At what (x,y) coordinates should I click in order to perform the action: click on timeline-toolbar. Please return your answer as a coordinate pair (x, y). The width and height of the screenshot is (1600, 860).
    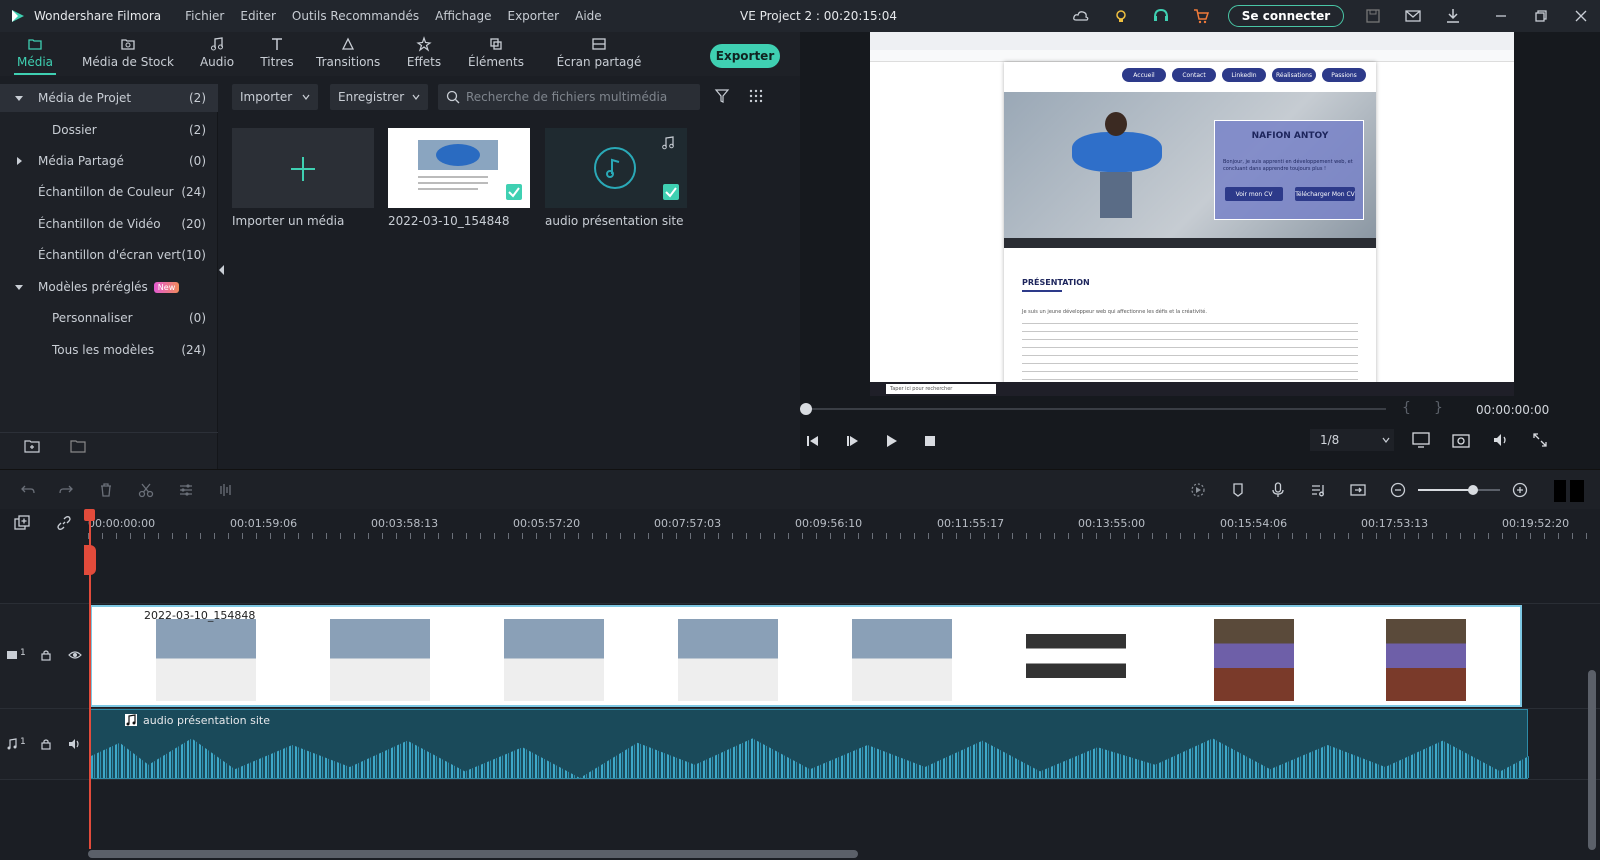
    Looking at the image, I should click on (800, 489).